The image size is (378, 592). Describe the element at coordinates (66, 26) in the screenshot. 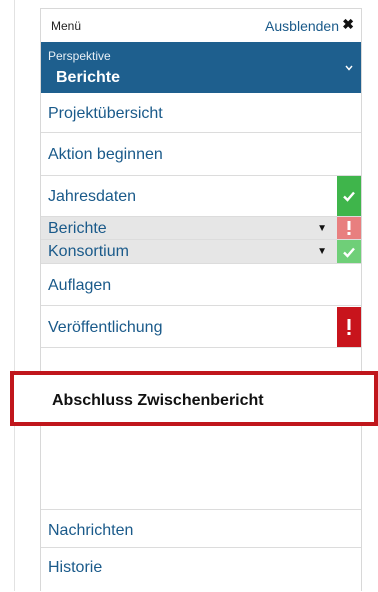

I see `menu-title: Menü` at that location.